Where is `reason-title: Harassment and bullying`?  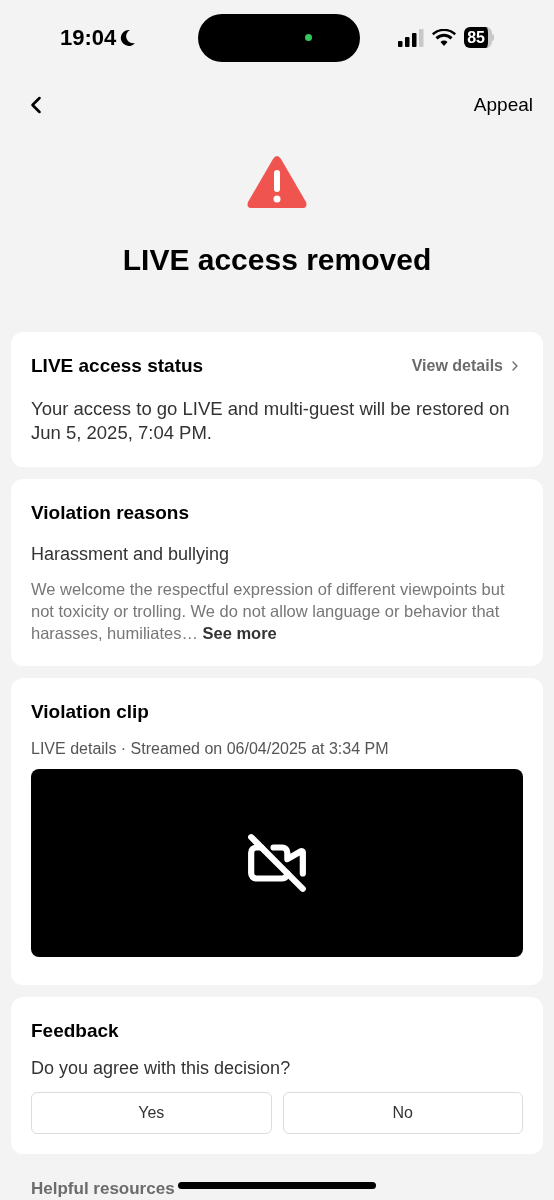 reason-title: Harassment and bullying is located at coordinates (131, 554).